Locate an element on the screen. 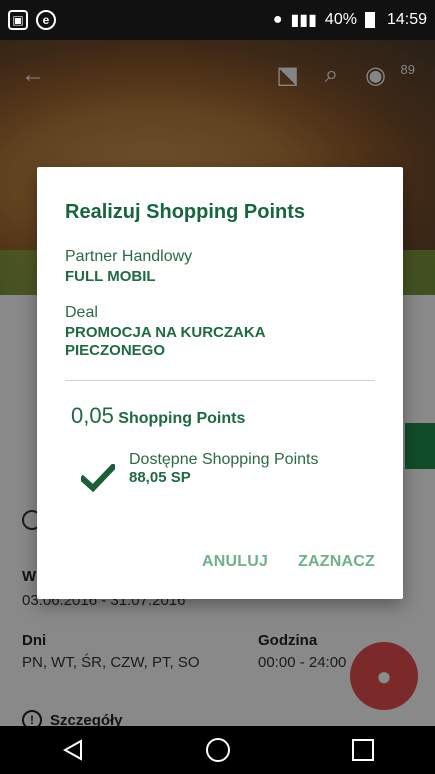 This screenshot has height=774, width=435. deal-value-line2: PIECZONEGO is located at coordinates (115, 350).